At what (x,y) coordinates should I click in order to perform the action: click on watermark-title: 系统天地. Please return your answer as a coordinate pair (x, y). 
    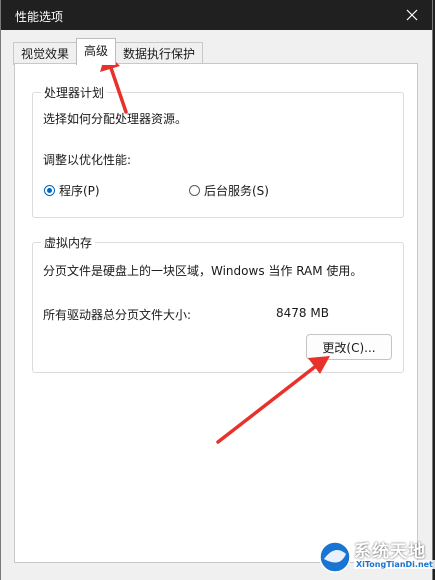
    Looking at the image, I should click on (390, 552).